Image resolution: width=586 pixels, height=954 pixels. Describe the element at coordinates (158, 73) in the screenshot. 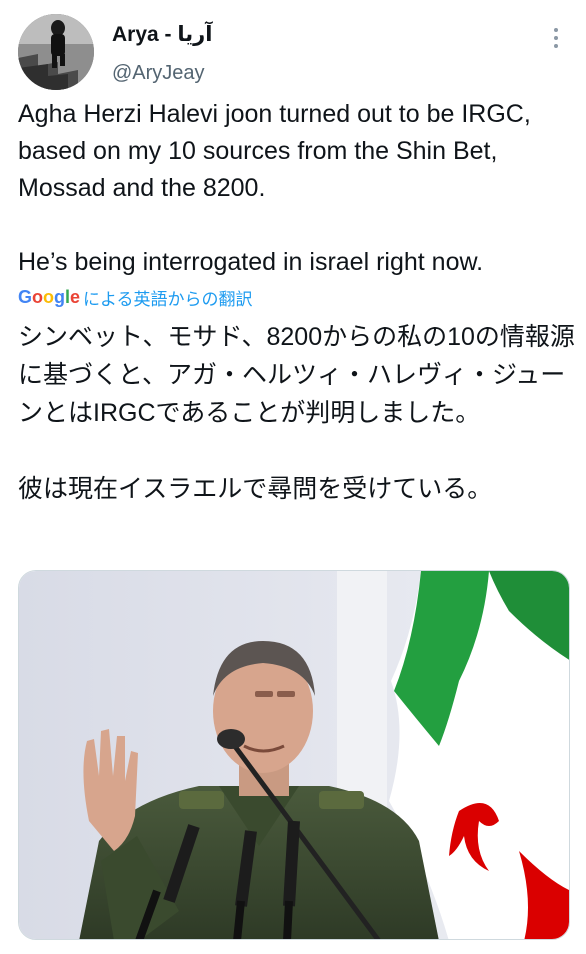

I see `author-handle: @AryJeay` at that location.